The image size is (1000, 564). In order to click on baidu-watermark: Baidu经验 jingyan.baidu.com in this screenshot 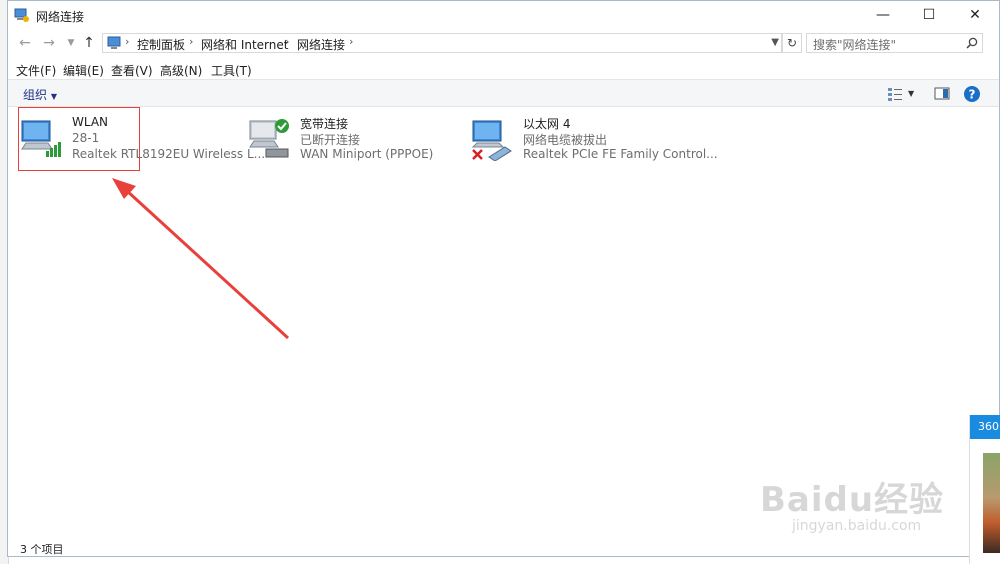, I will do `click(860, 502)`.